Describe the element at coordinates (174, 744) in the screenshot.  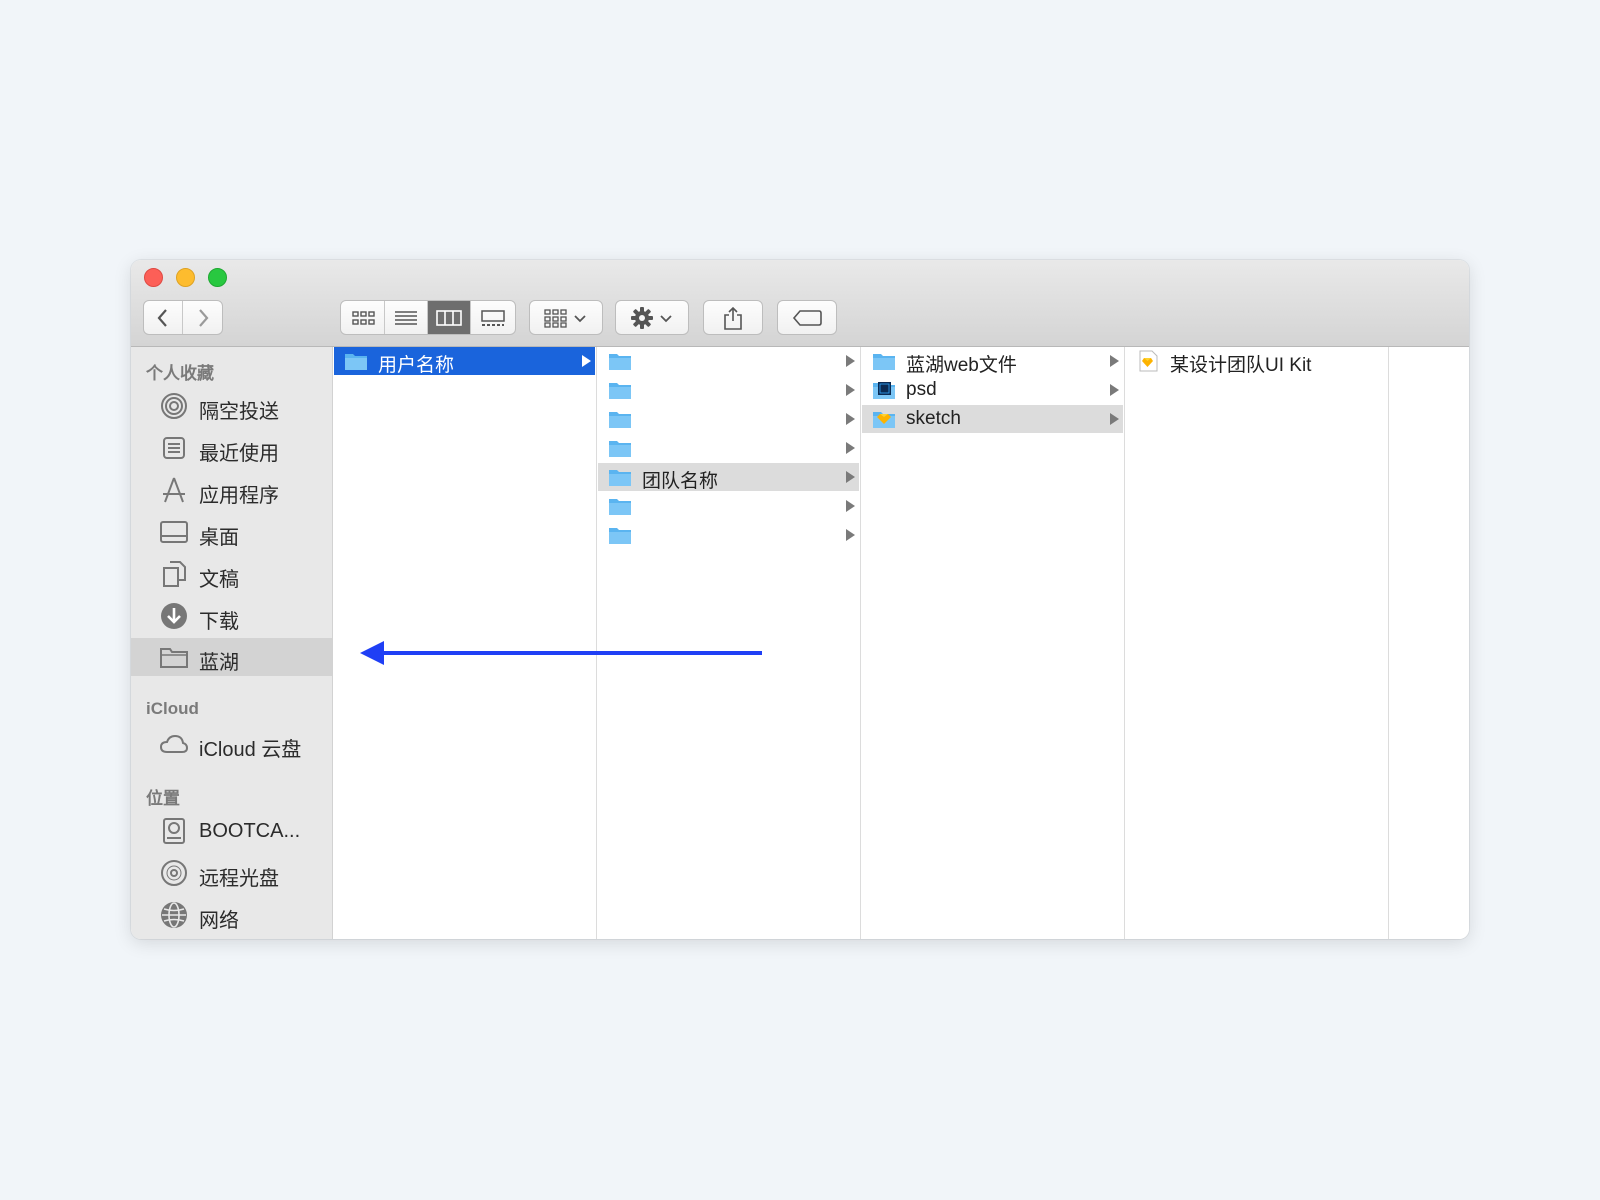
I see `cloud-icon` at that location.